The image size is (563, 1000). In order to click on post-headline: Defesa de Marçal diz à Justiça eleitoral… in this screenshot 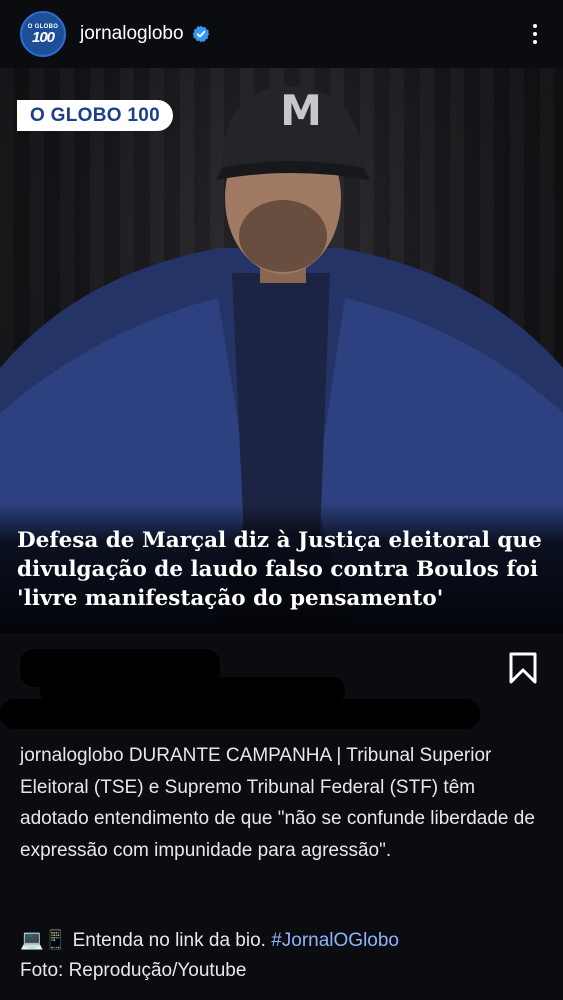, I will do `click(279, 569)`.